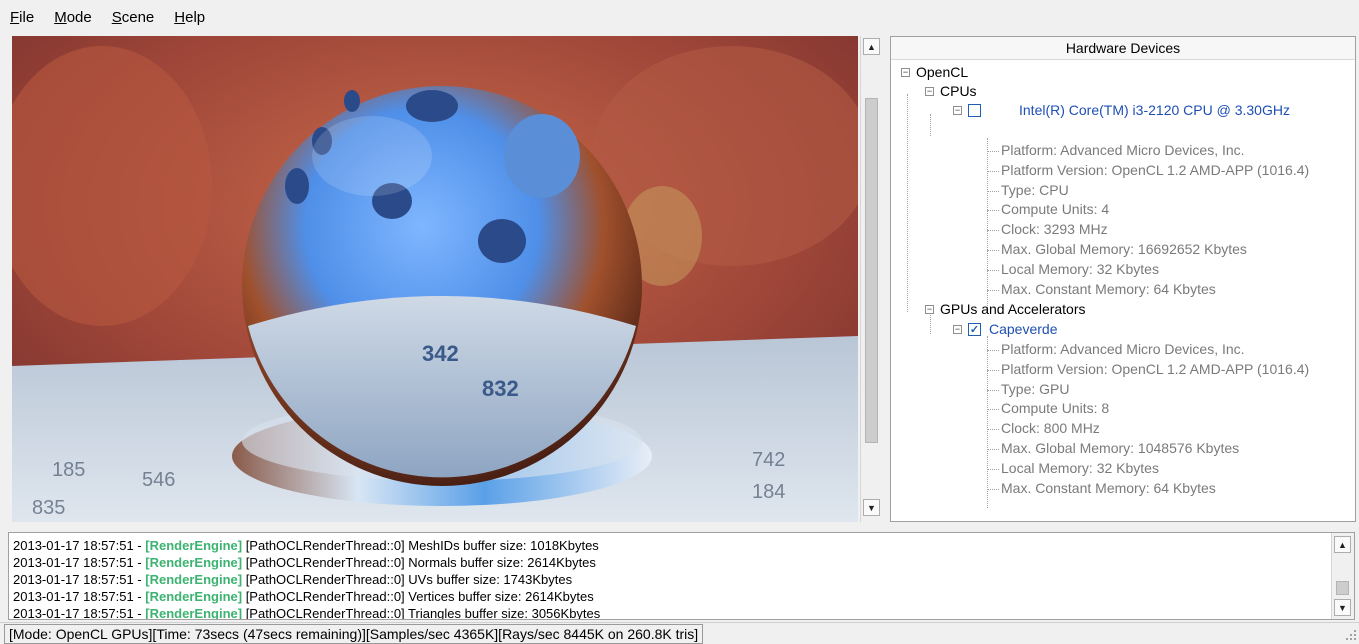 This screenshot has height=644, width=1359. I want to click on gpu-device-checkbox: ✓, so click(974, 329).